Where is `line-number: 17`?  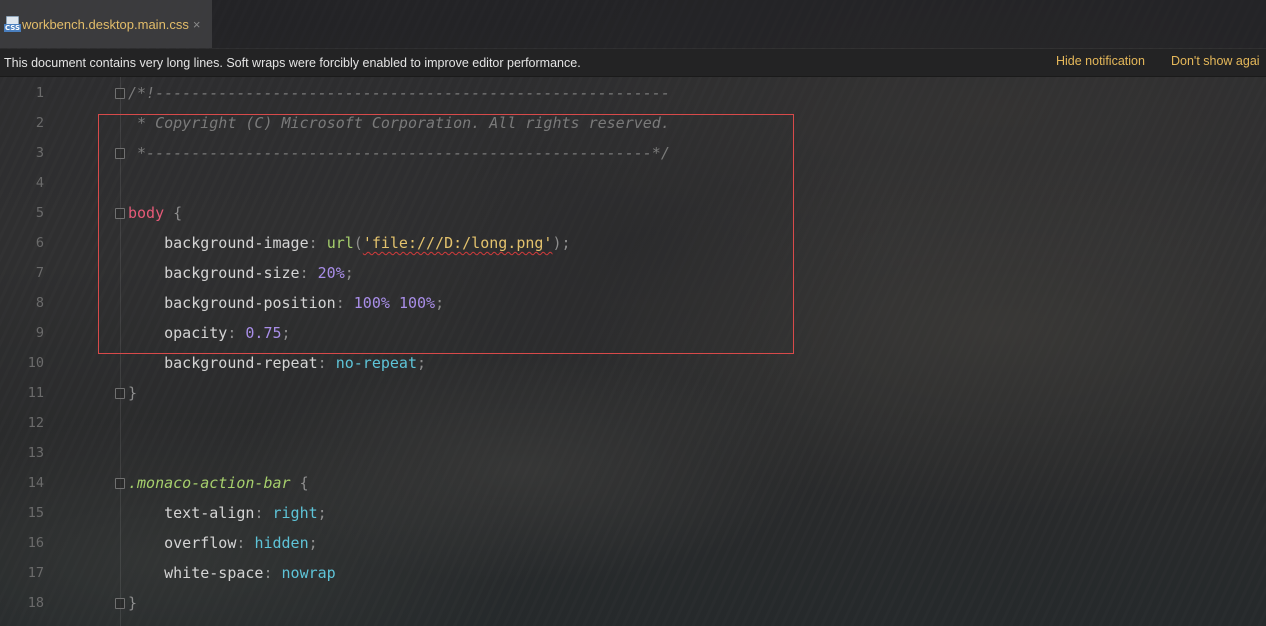
line-number: 17 is located at coordinates (35, 573).